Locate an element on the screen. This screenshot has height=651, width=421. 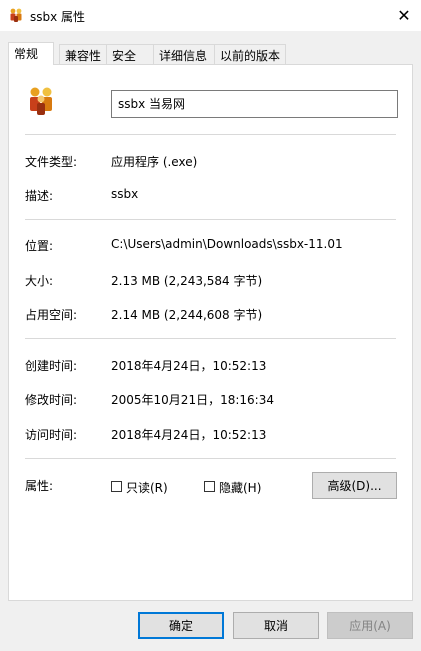
readonly-label: 只读(R) is located at coordinates (147, 487).